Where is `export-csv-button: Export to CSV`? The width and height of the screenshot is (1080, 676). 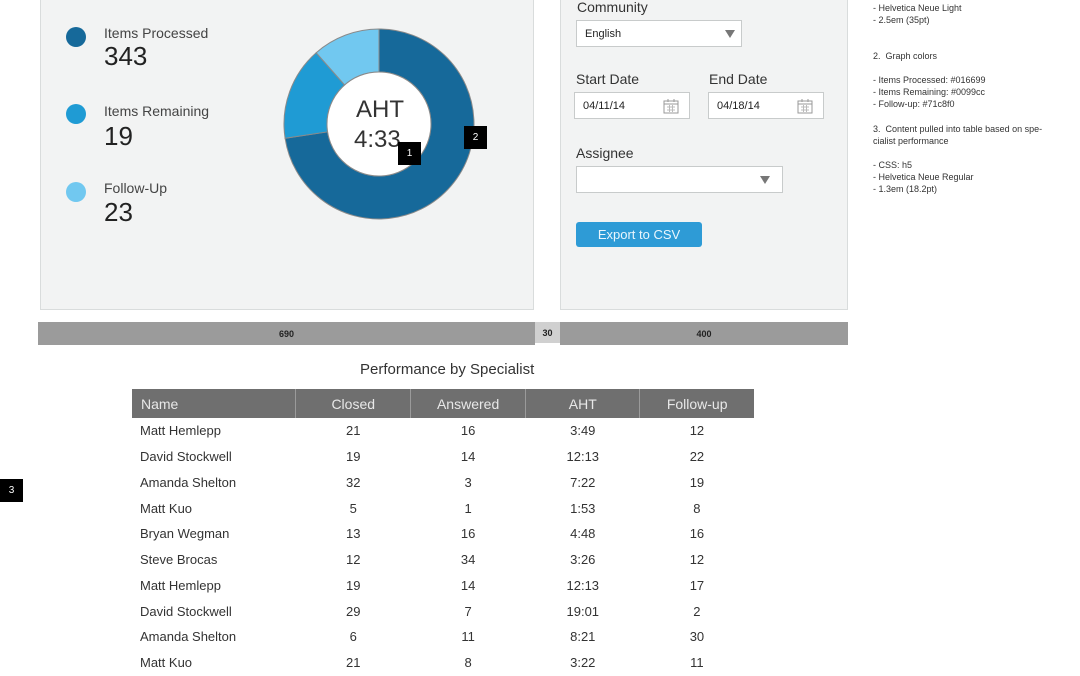 export-csv-button: Export to CSV is located at coordinates (639, 234).